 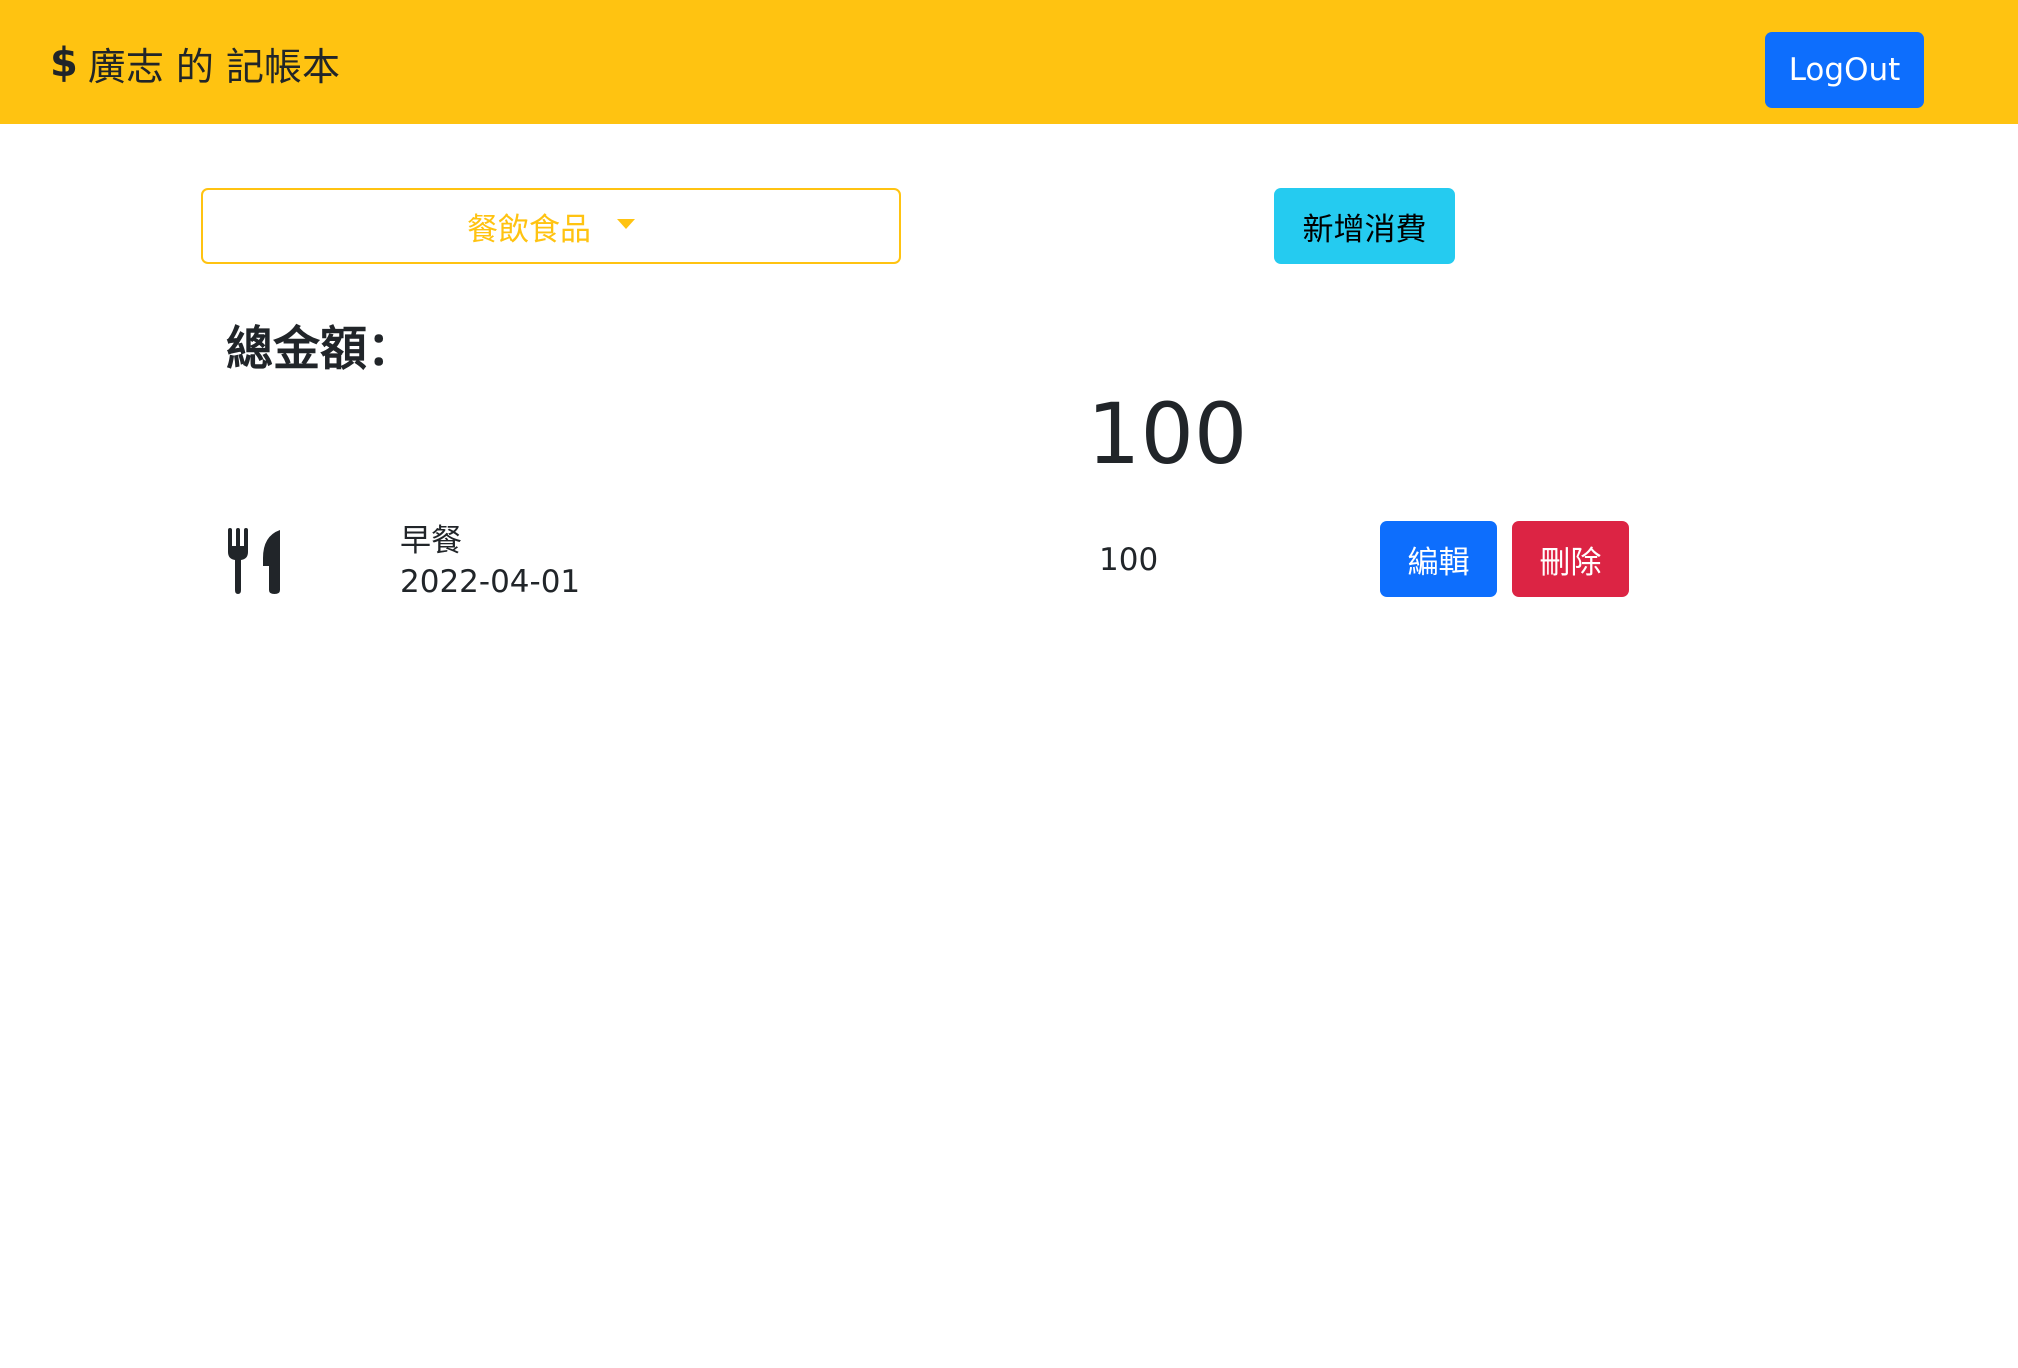 What do you see at coordinates (1129, 560) in the screenshot?
I see `expense-amount: 100` at bounding box center [1129, 560].